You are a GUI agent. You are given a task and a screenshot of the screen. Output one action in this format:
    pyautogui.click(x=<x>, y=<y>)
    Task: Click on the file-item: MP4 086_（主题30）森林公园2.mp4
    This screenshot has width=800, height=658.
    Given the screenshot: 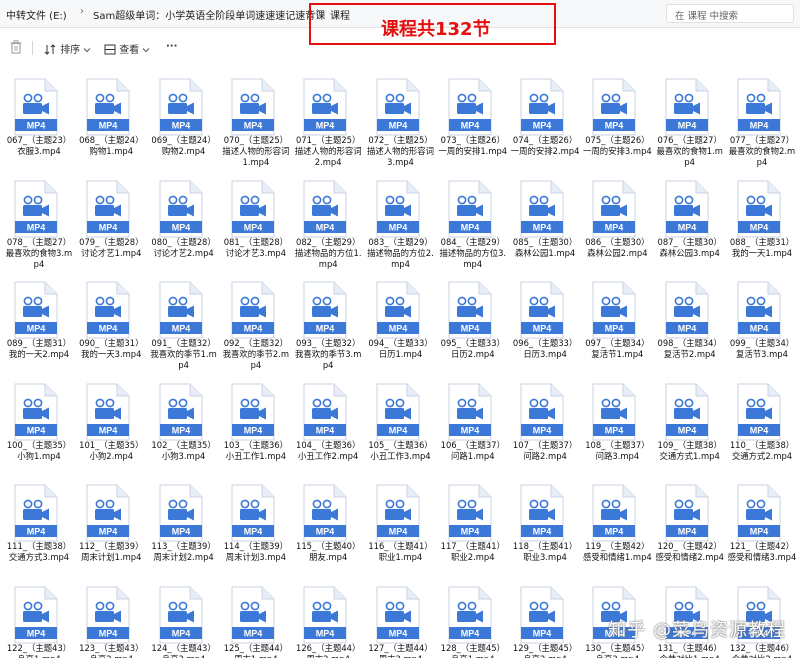 What is the action you would take?
    pyautogui.click(x=617, y=222)
    